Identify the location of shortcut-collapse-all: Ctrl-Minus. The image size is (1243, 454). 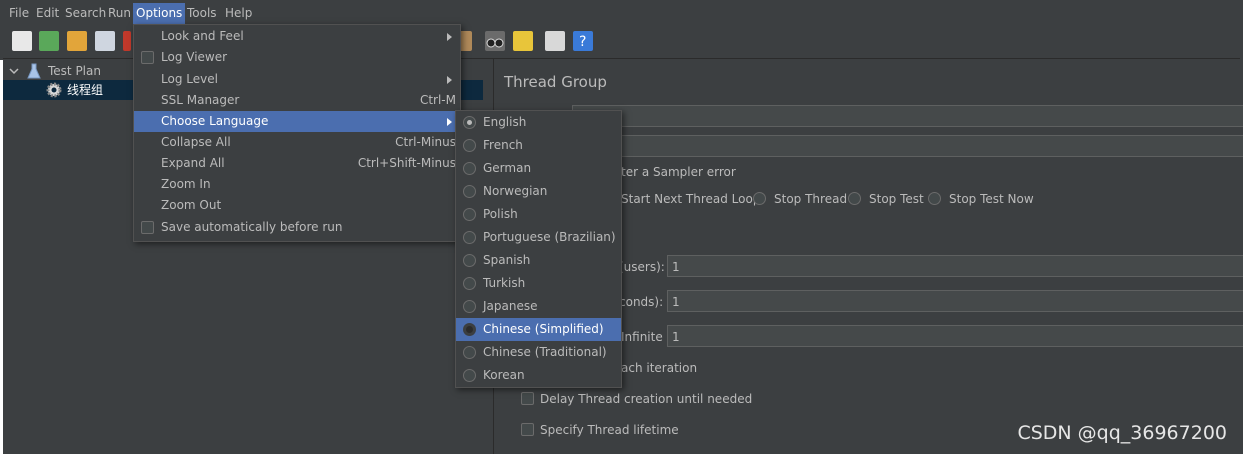
(425, 142).